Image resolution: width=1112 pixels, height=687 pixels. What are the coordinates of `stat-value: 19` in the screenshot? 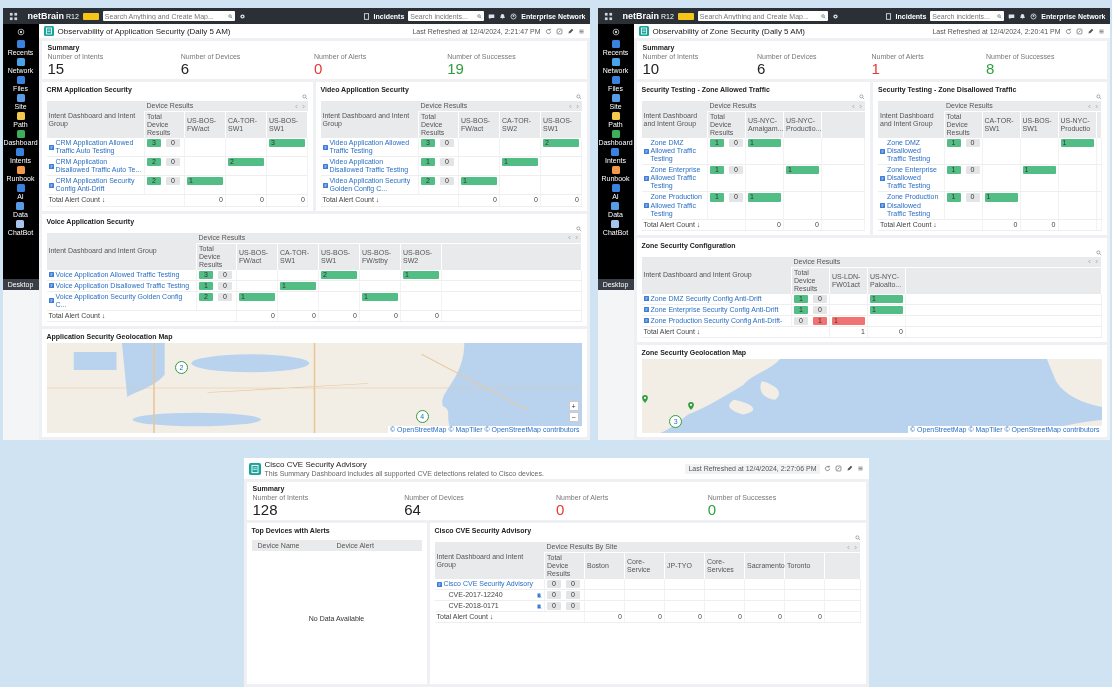 It's located at (455, 68).